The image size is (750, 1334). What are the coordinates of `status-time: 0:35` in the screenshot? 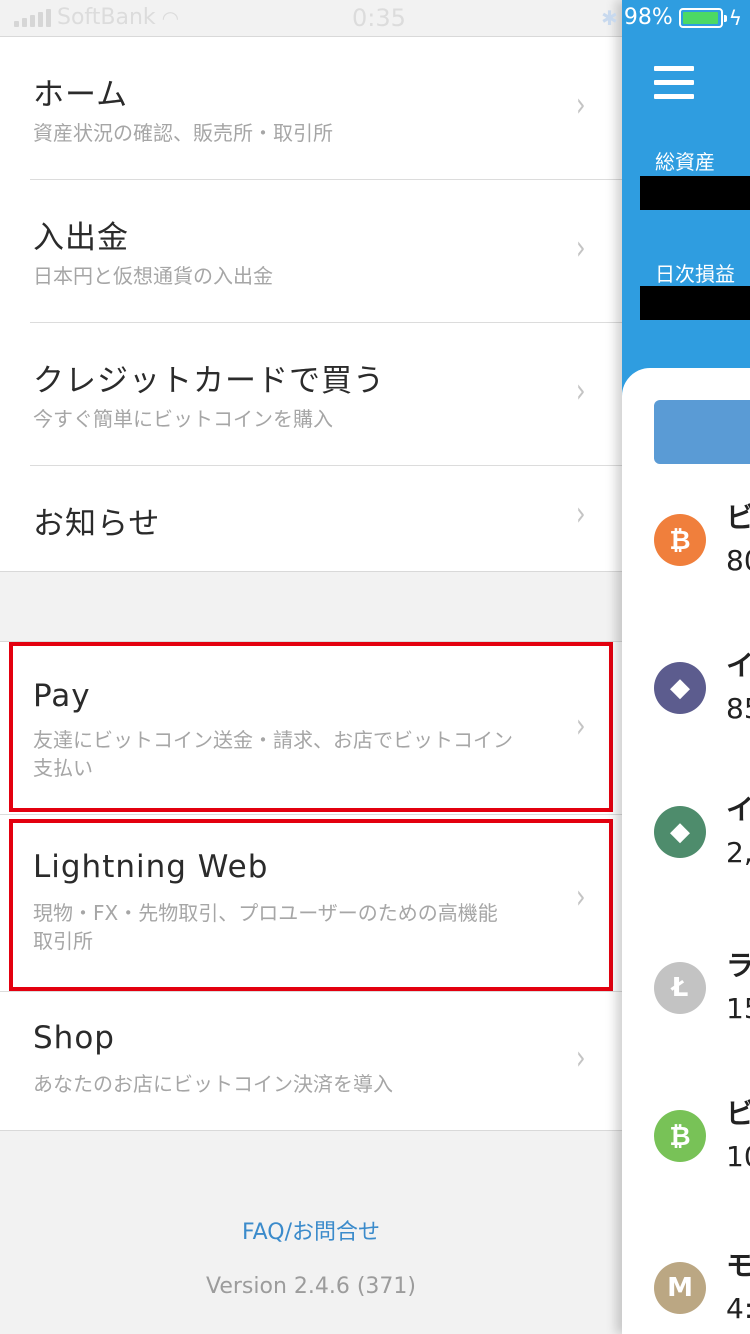 It's located at (379, 18).